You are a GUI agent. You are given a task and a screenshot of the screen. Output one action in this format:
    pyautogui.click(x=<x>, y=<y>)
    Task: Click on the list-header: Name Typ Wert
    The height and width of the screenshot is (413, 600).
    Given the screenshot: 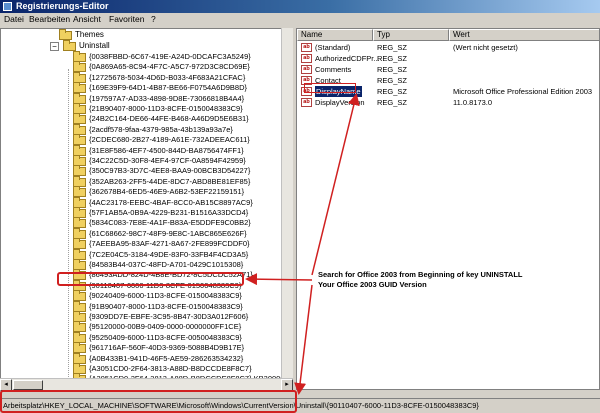 What is the action you would take?
    pyautogui.click(x=448, y=35)
    